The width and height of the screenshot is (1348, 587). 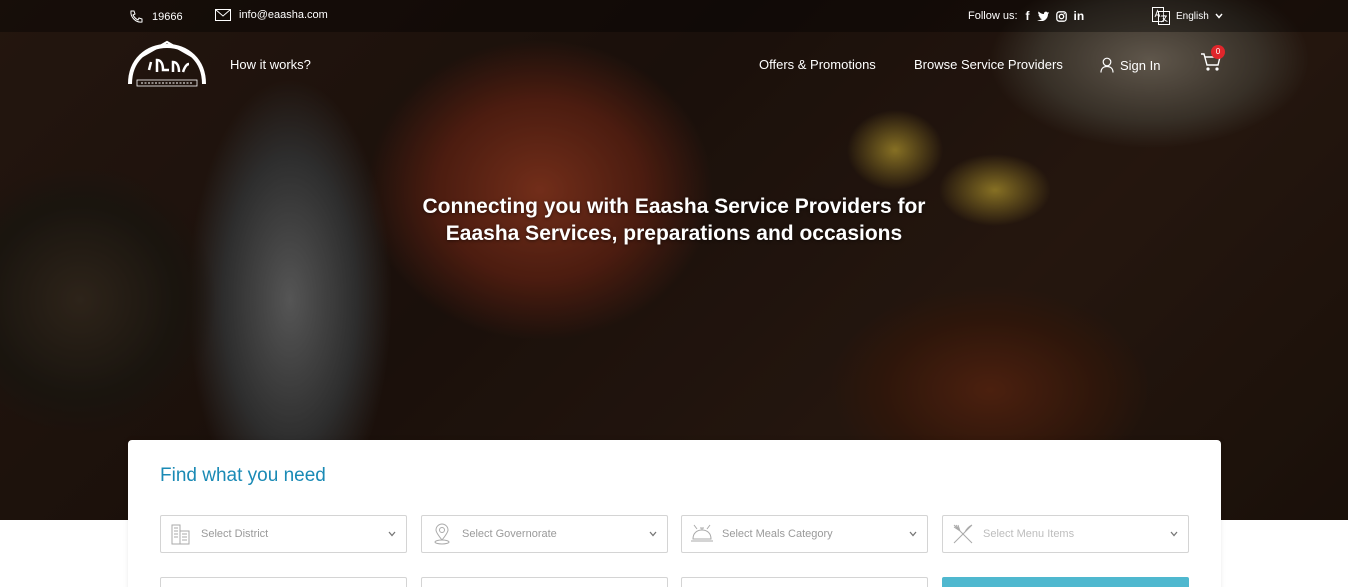 What do you see at coordinates (988, 64) in the screenshot?
I see `browse-providers-link: Browse Service Providers` at bounding box center [988, 64].